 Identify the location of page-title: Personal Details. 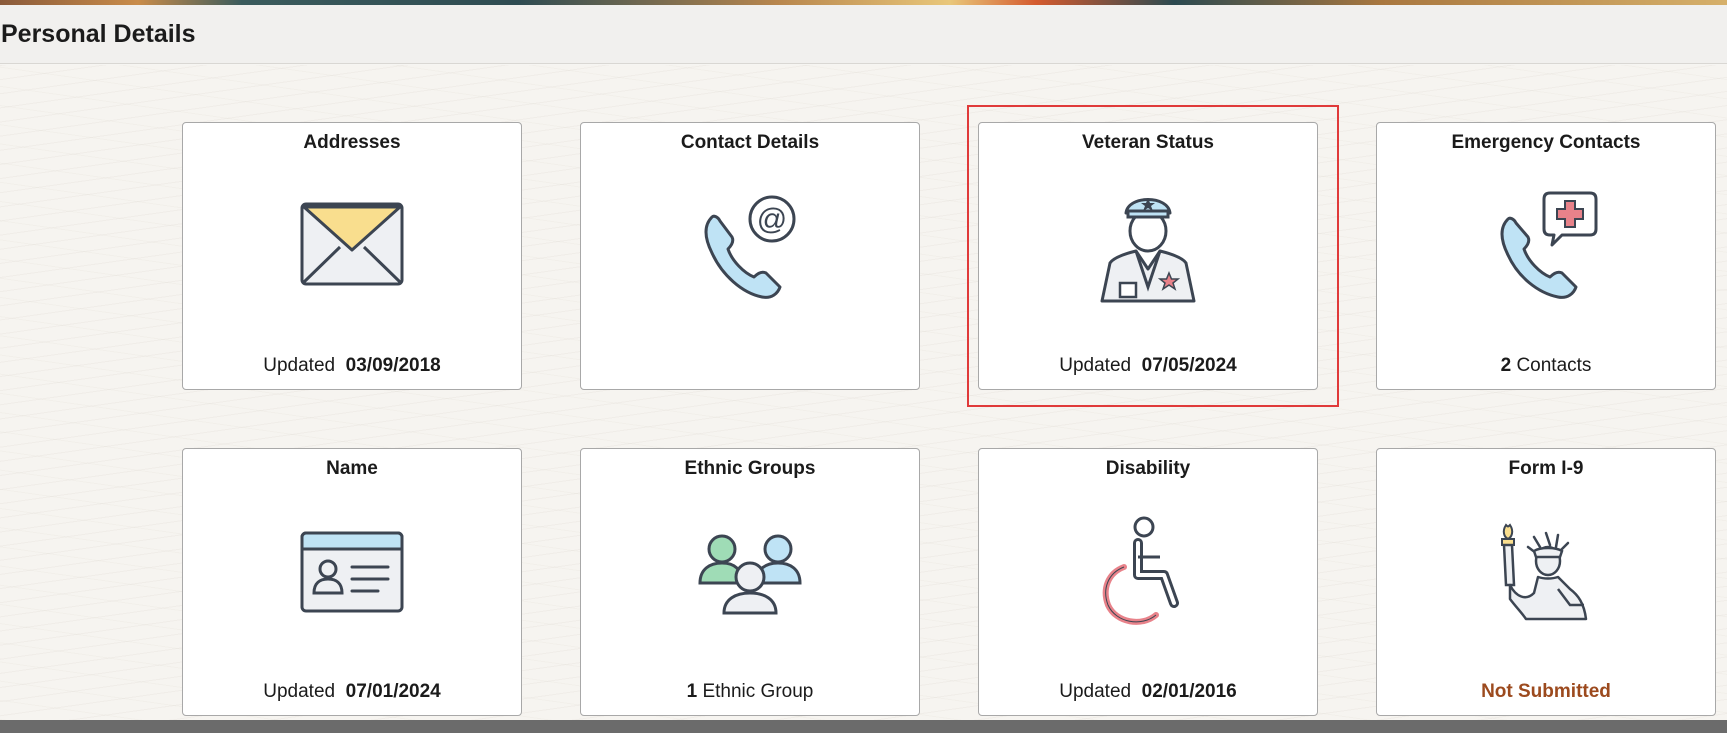
(98, 34).